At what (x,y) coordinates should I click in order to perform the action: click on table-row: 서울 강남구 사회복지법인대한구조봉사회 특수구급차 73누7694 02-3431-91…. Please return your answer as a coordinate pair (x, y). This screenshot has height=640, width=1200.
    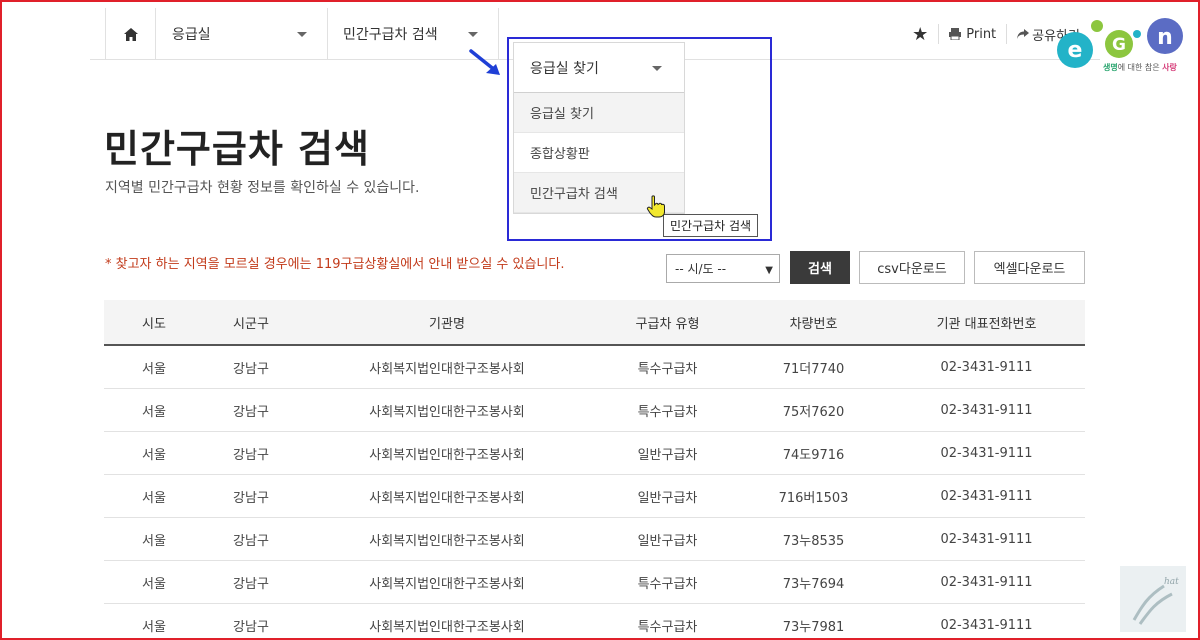
    Looking at the image, I should click on (594, 582).